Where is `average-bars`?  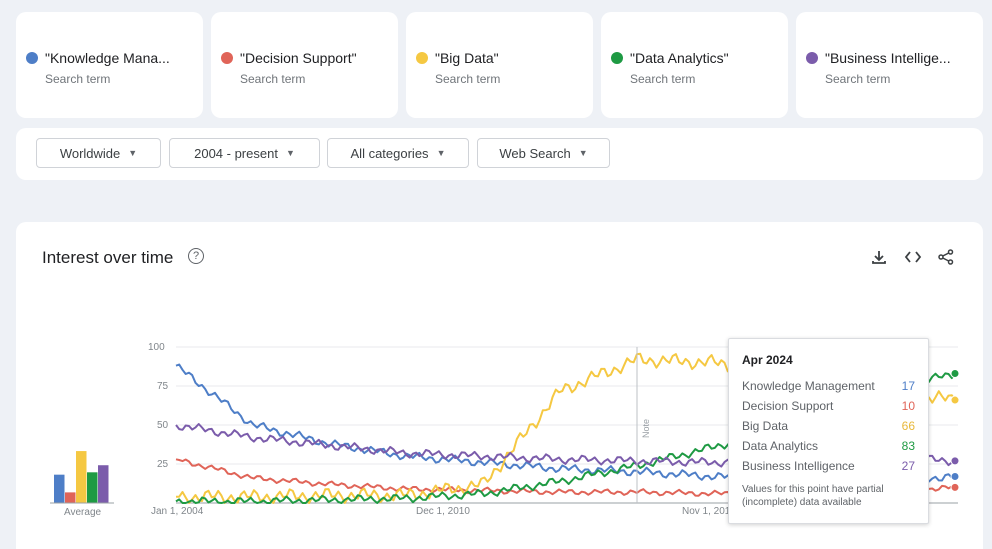 average-bars is located at coordinates (82, 477).